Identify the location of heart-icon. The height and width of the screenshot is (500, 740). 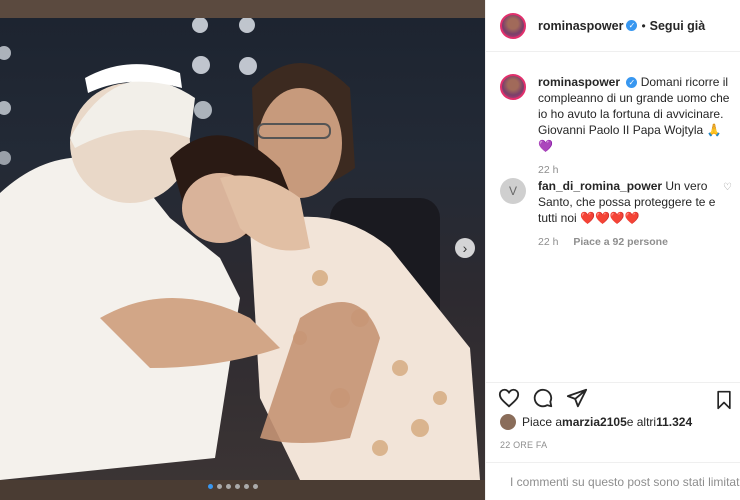
(509, 398).